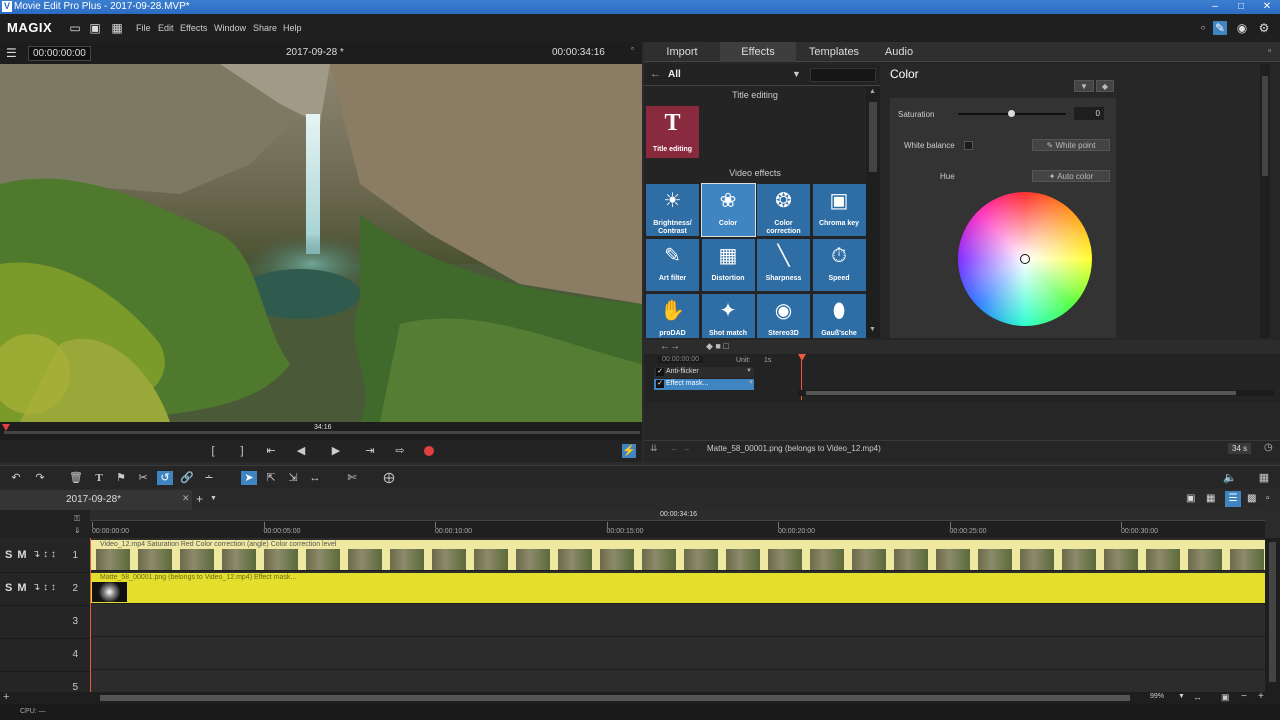  Describe the element at coordinates (672, 210) in the screenshot. I see `effect-tile-brightness-contrast: ☀ Brightness/ Contrast` at that location.